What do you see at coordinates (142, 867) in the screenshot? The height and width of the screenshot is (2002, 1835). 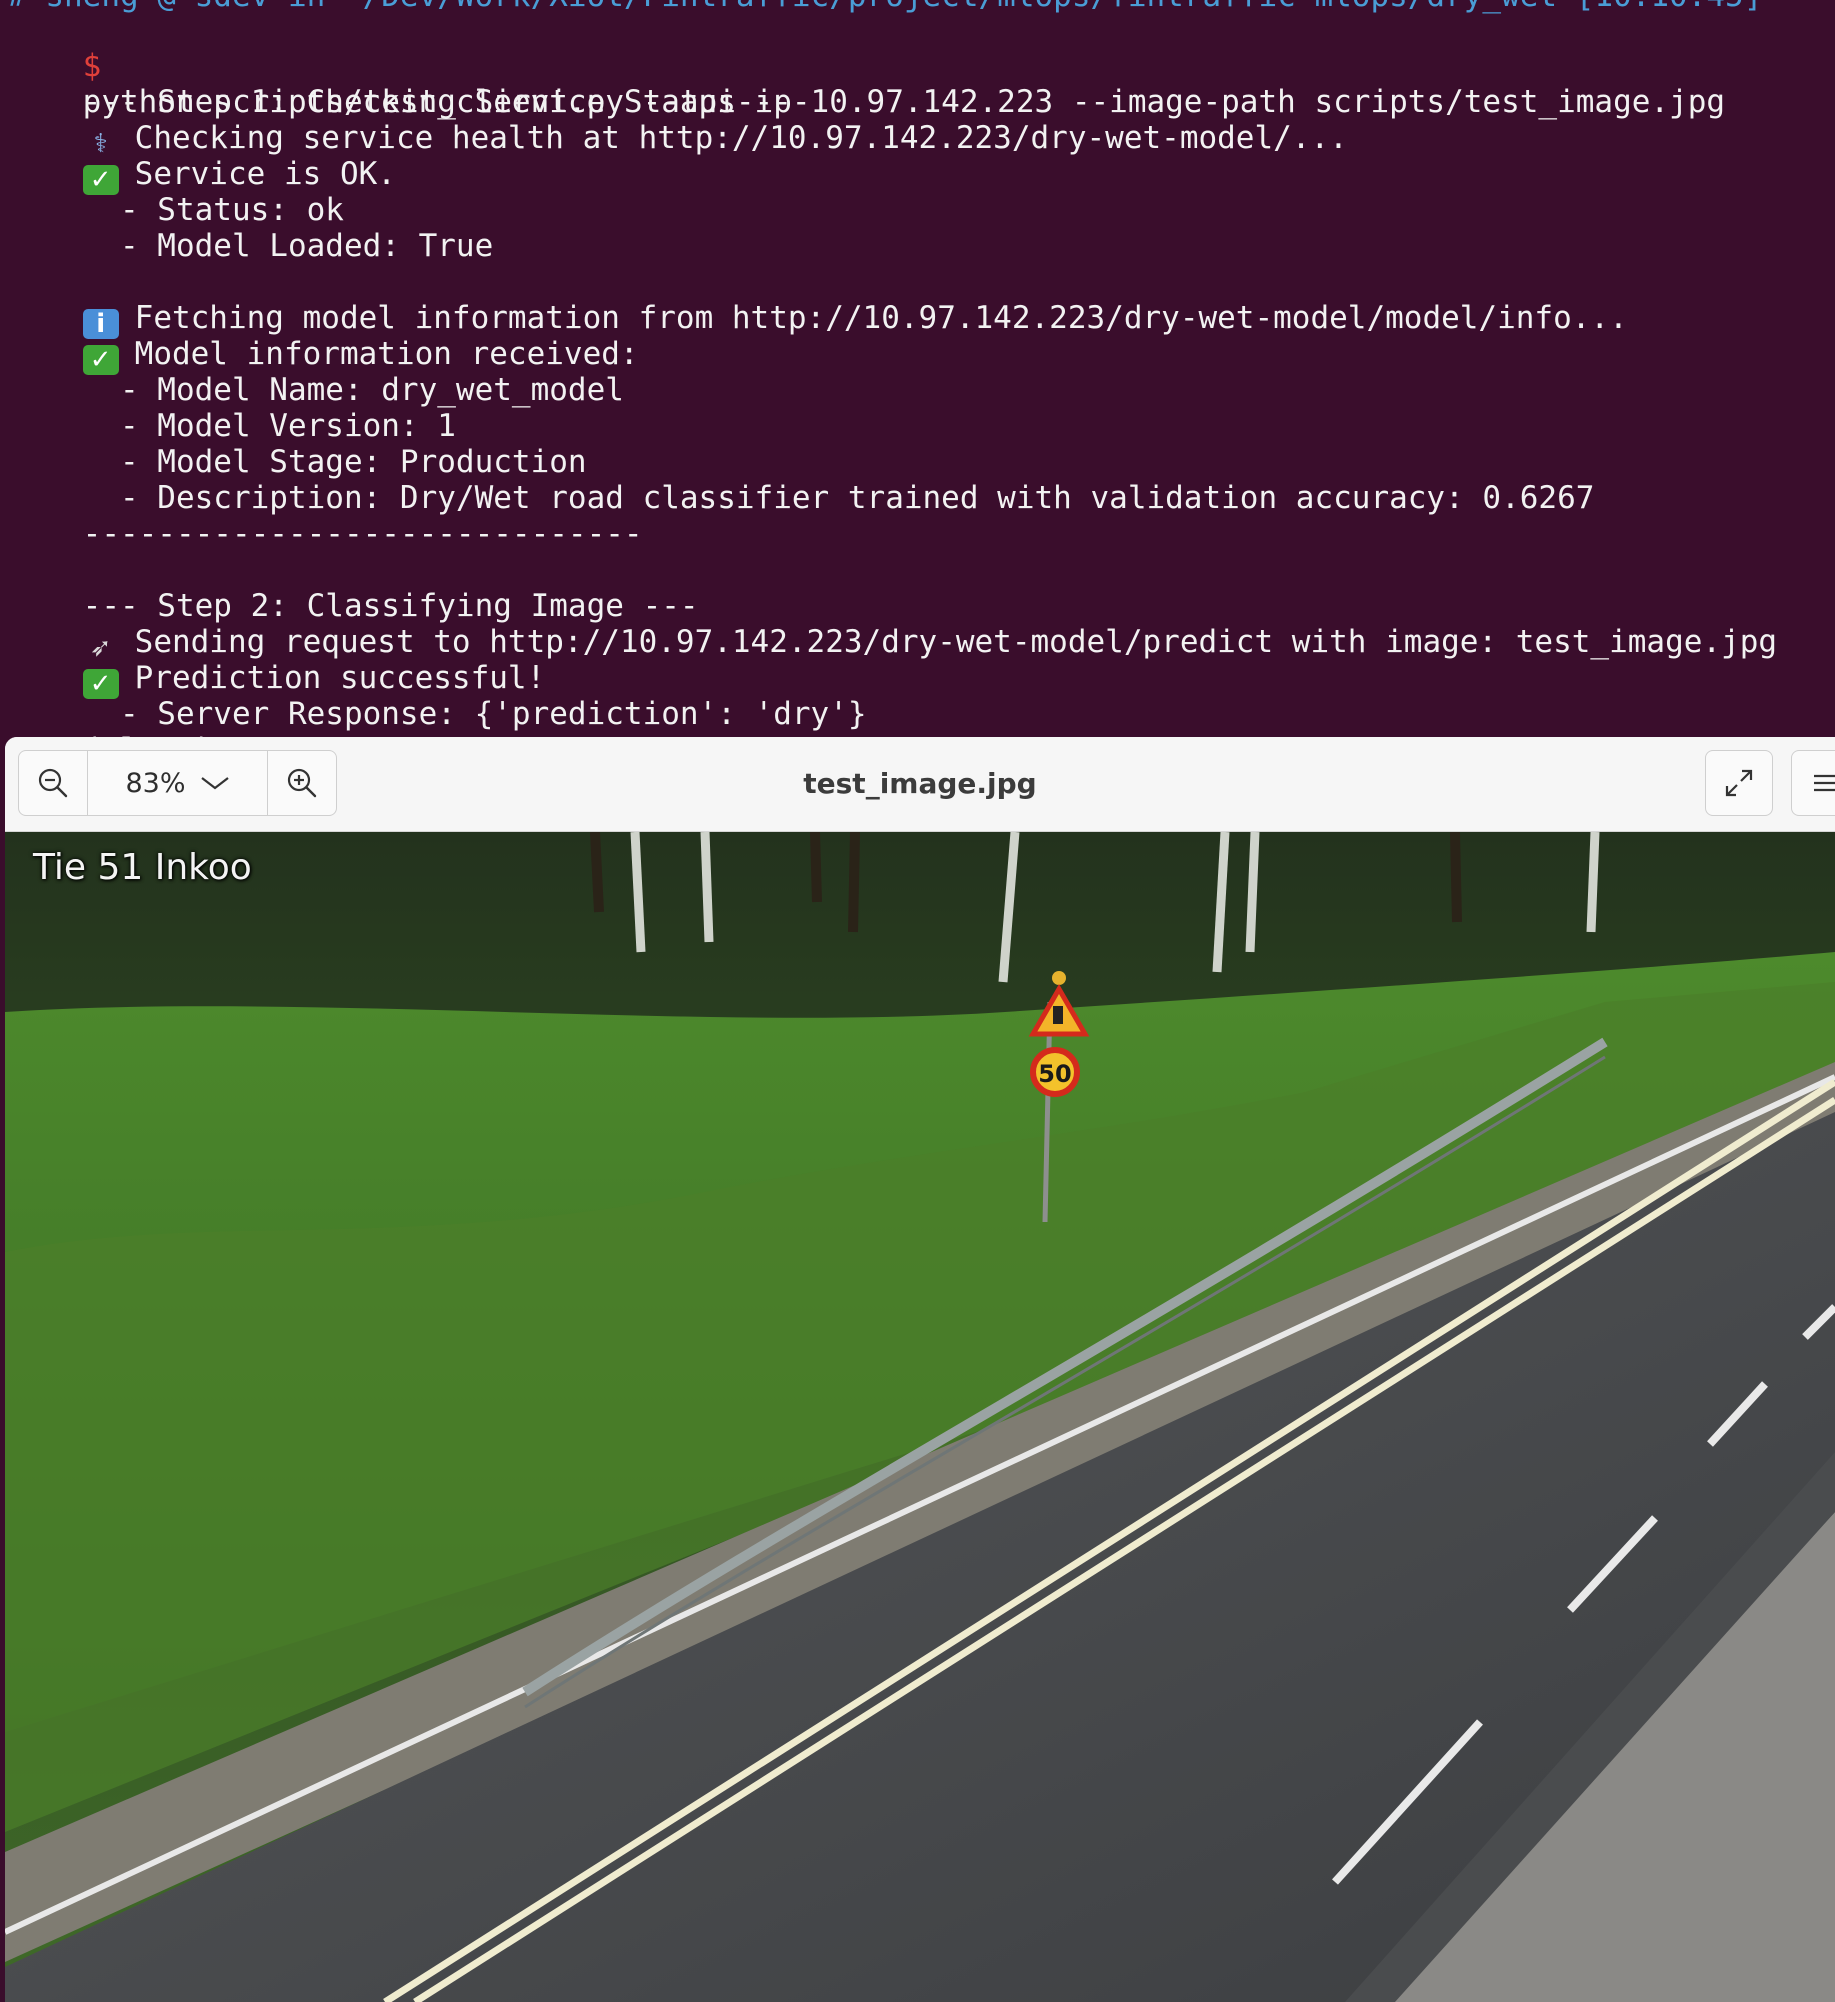 I see `camera-caption: Tie 51 Inkoo` at bounding box center [142, 867].